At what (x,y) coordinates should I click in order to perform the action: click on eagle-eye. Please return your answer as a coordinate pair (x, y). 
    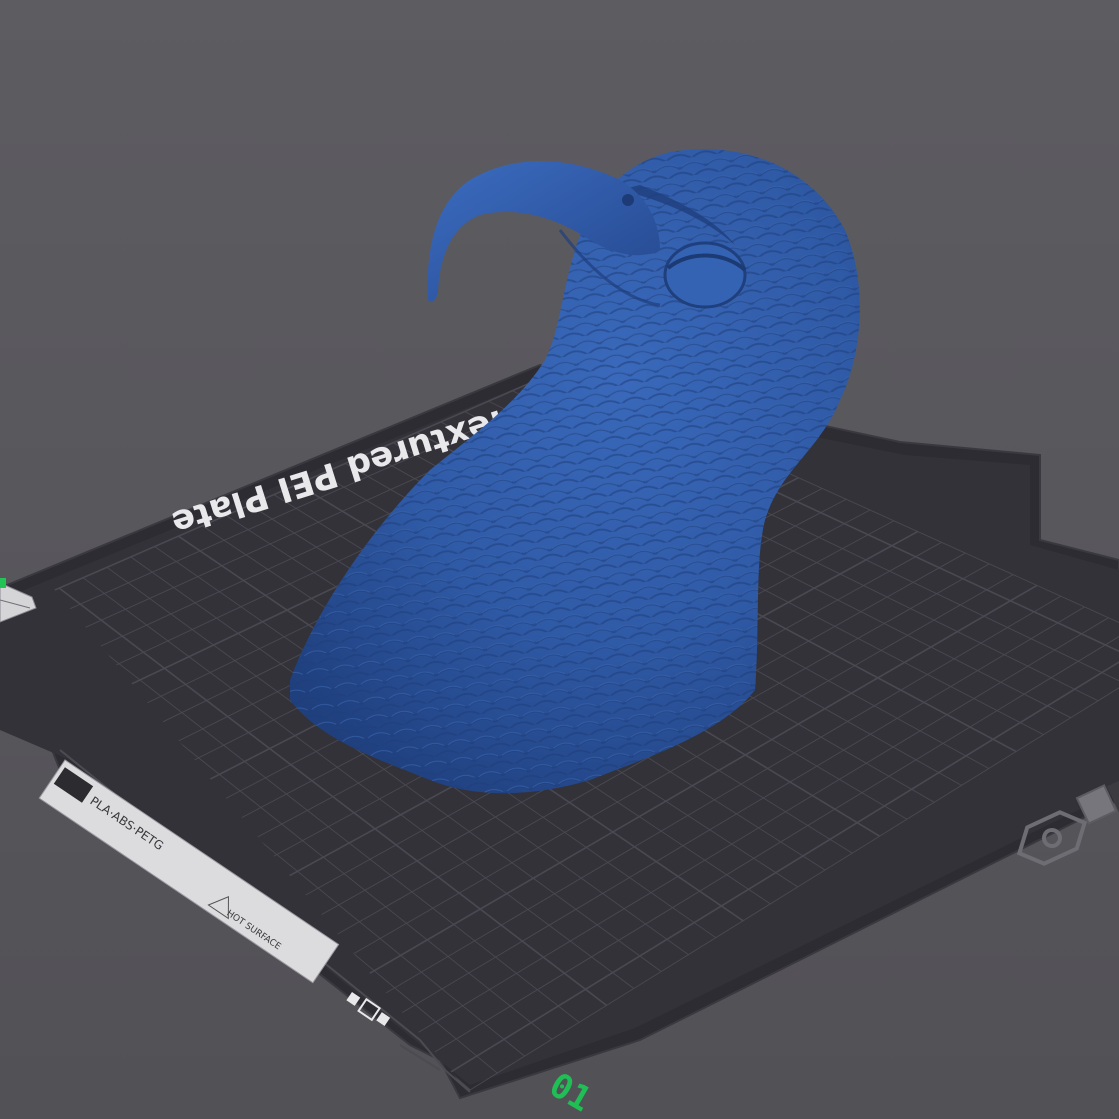
    Looking at the image, I should click on (705, 275).